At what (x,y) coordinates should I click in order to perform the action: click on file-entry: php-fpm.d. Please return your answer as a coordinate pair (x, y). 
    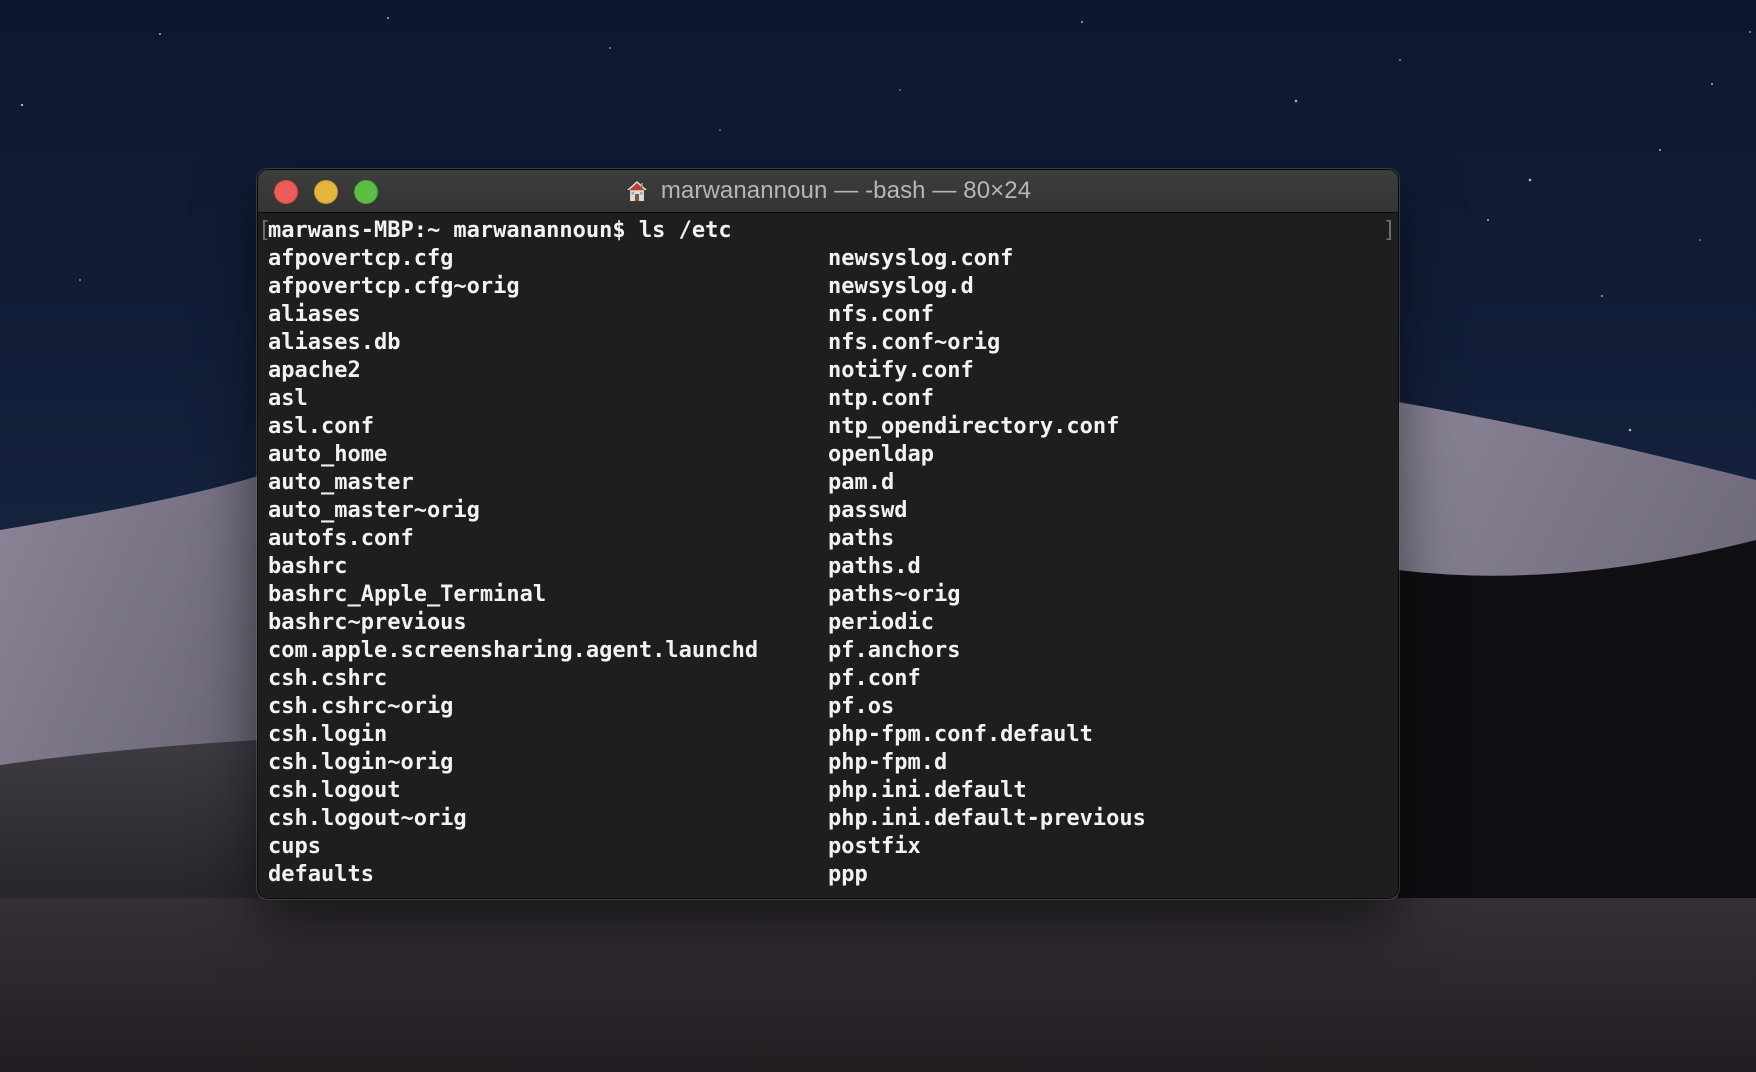
    Looking at the image, I should click on (888, 762).